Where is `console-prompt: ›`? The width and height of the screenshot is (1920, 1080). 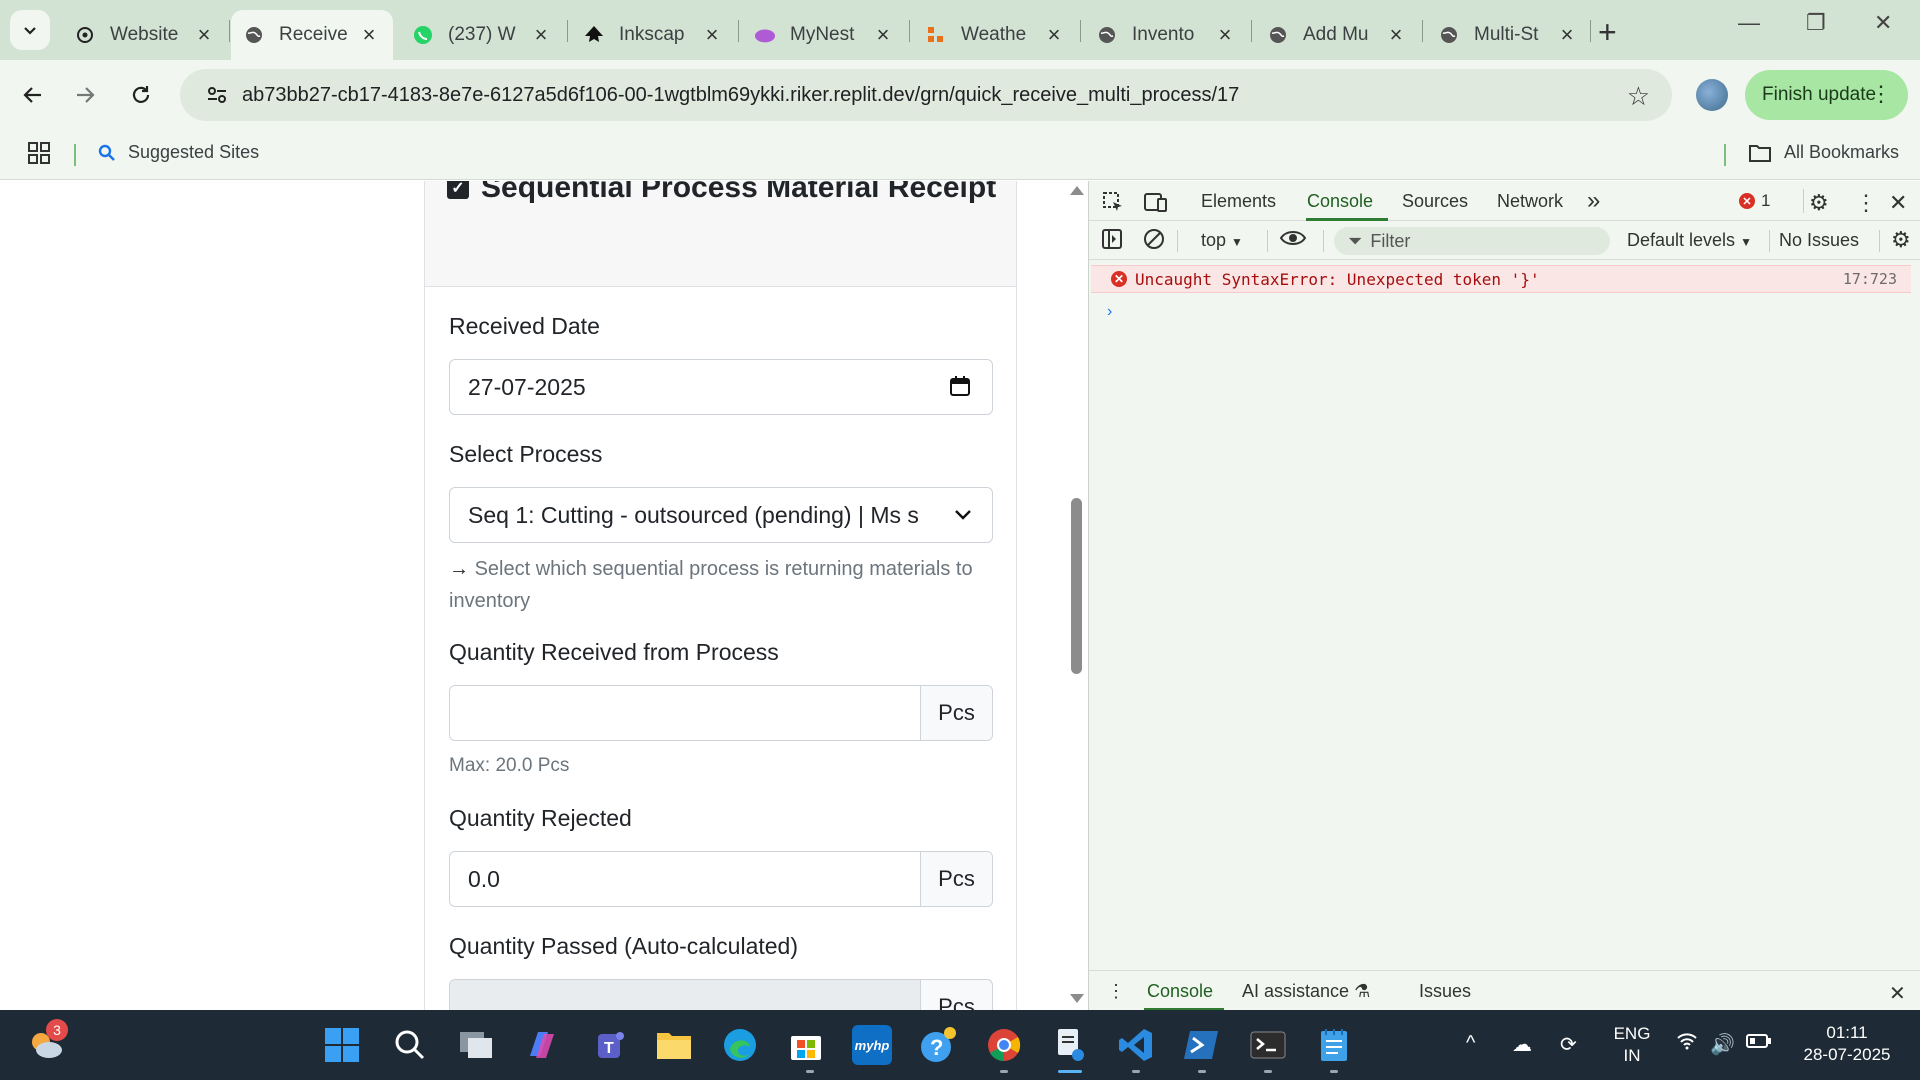 console-prompt: › is located at coordinates (1109, 312).